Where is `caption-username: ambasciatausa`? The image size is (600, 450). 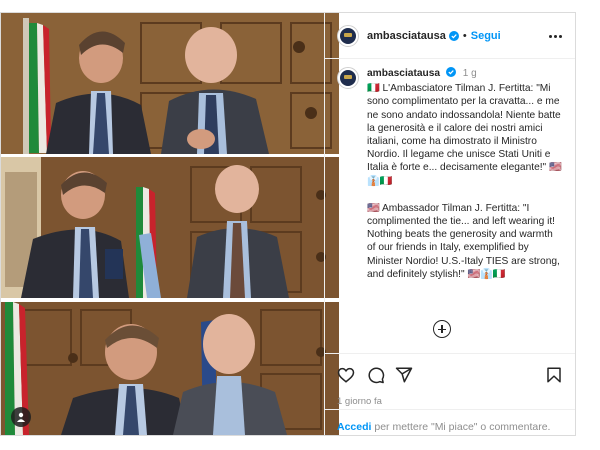 caption-username: ambasciatausa is located at coordinates (403, 73).